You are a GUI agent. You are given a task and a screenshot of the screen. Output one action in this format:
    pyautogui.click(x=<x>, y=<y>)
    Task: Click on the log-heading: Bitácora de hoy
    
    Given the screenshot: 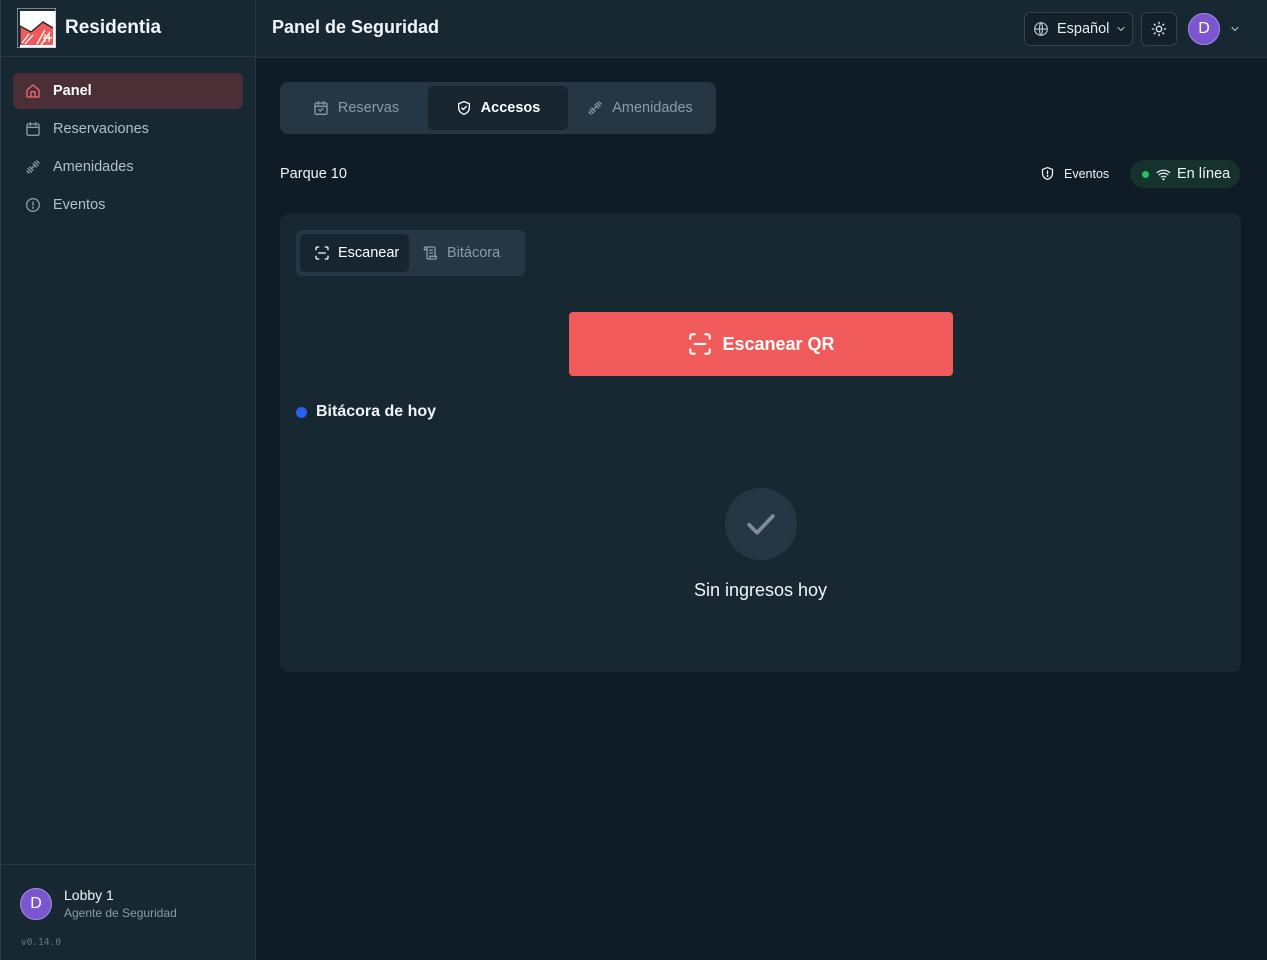 What is the action you would take?
    pyautogui.click(x=366, y=412)
    